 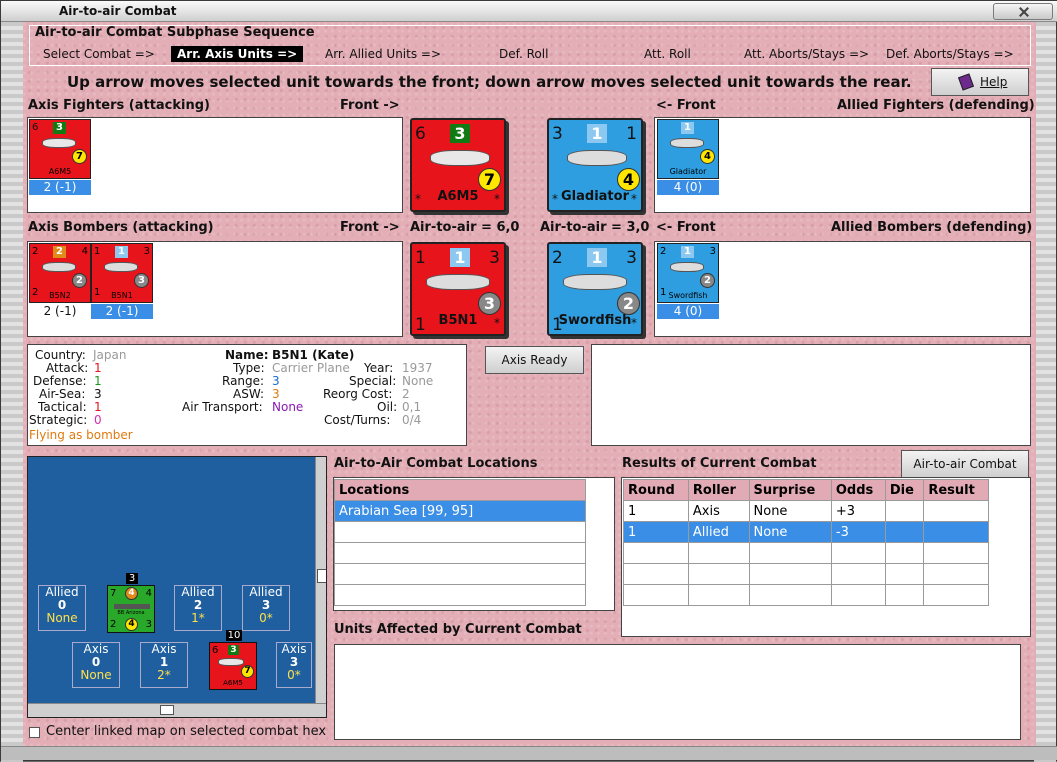 I want to click on info-year: 1937, so click(x=417, y=368).